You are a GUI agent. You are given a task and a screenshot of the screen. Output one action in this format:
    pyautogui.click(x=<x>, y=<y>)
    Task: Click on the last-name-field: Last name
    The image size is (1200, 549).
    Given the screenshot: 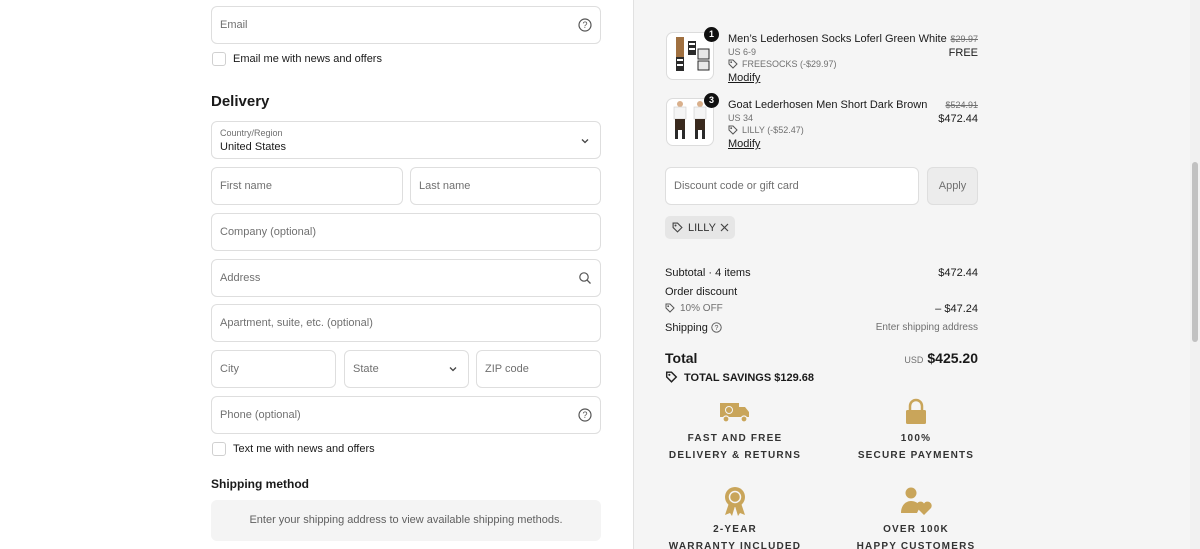 What is the action you would take?
    pyautogui.click(x=505, y=186)
    